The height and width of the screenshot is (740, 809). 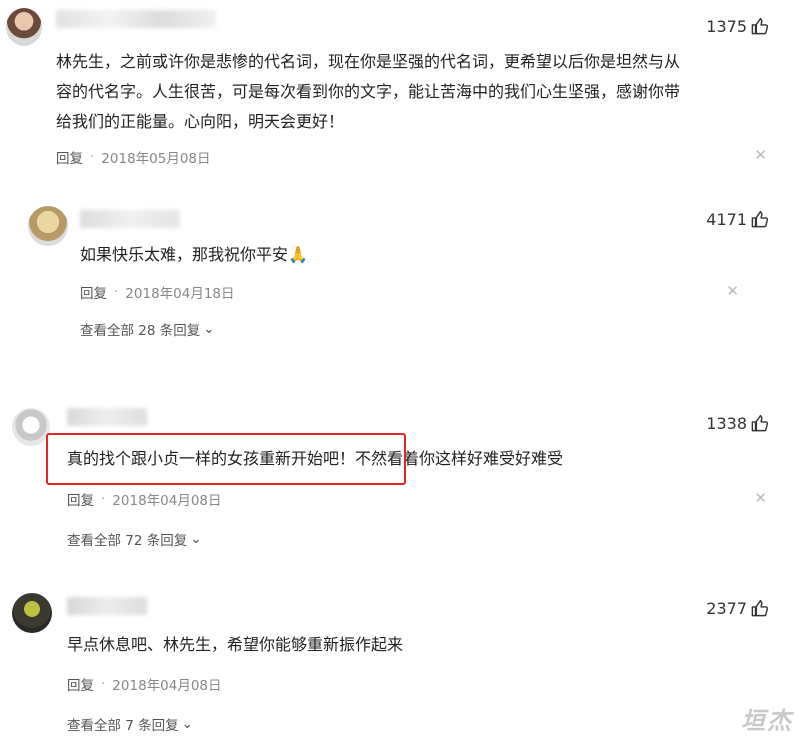 What do you see at coordinates (235, 644) in the screenshot?
I see `comment-text: 早点休息吧、林先生，希望你能够重新振作起来` at bounding box center [235, 644].